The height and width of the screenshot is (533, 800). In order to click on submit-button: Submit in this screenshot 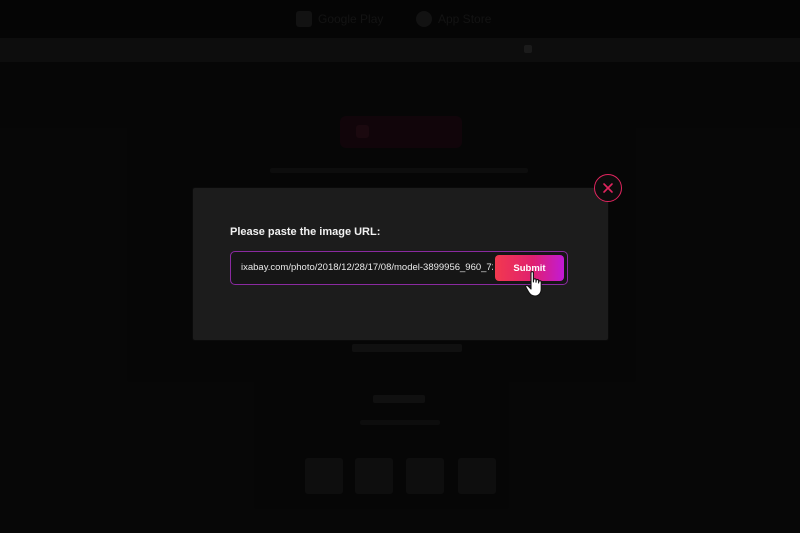, I will do `click(529, 268)`.